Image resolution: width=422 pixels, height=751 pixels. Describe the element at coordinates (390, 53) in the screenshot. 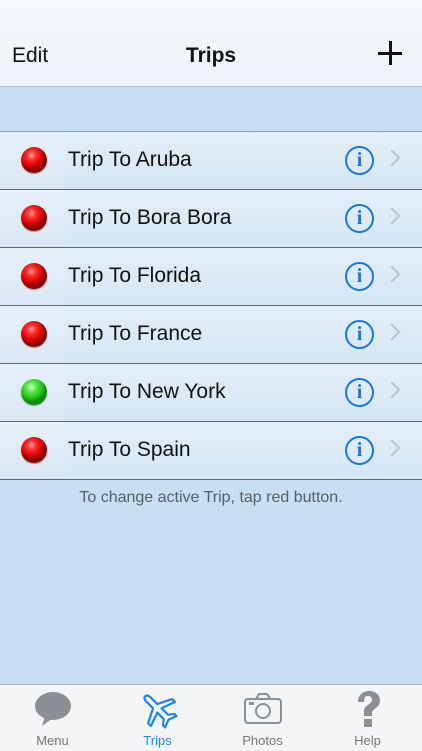

I see `plus-icon` at that location.